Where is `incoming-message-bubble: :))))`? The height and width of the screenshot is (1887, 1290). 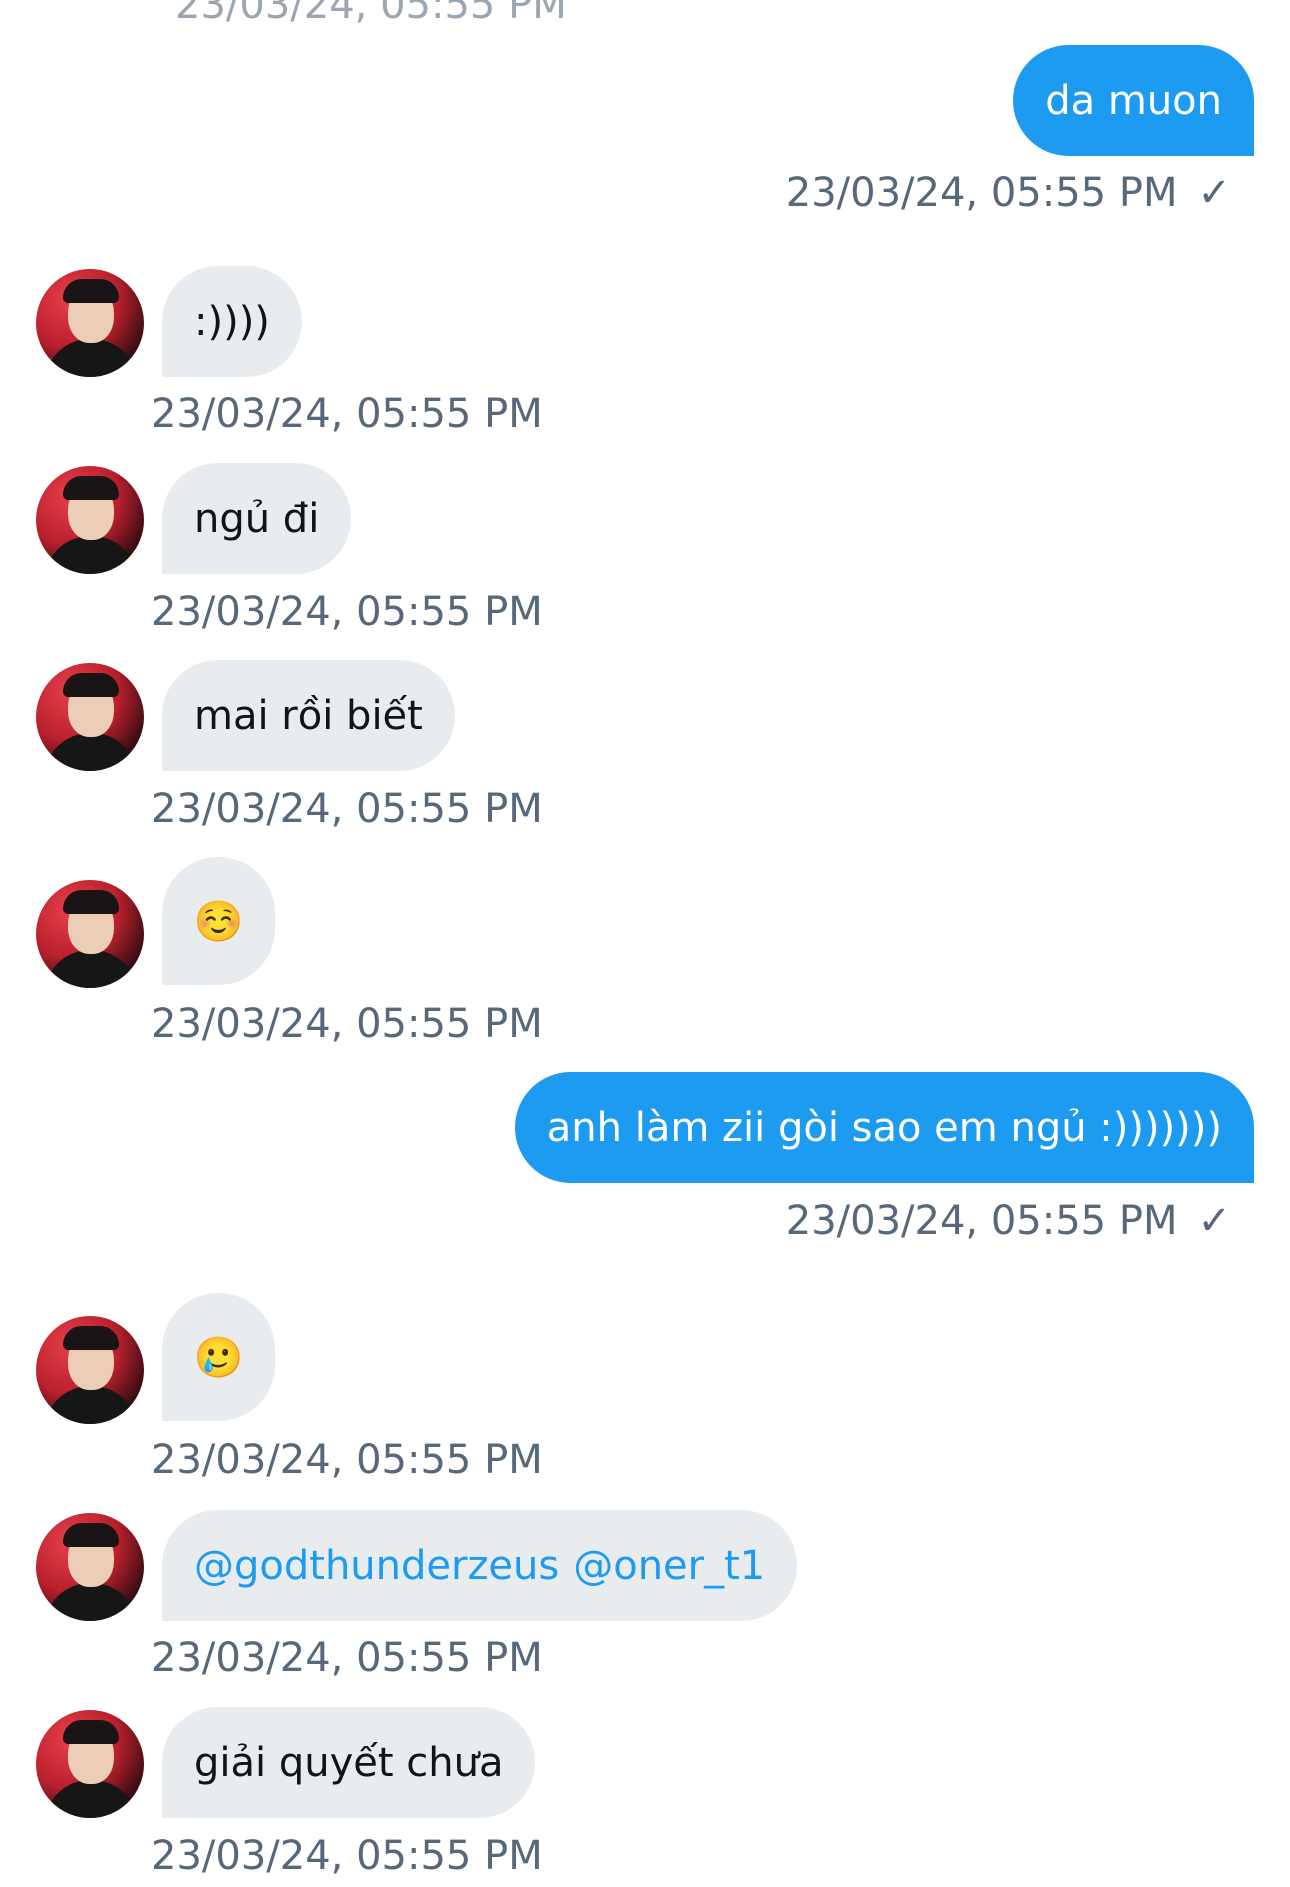 incoming-message-bubble: :)))) is located at coordinates (232, 321).